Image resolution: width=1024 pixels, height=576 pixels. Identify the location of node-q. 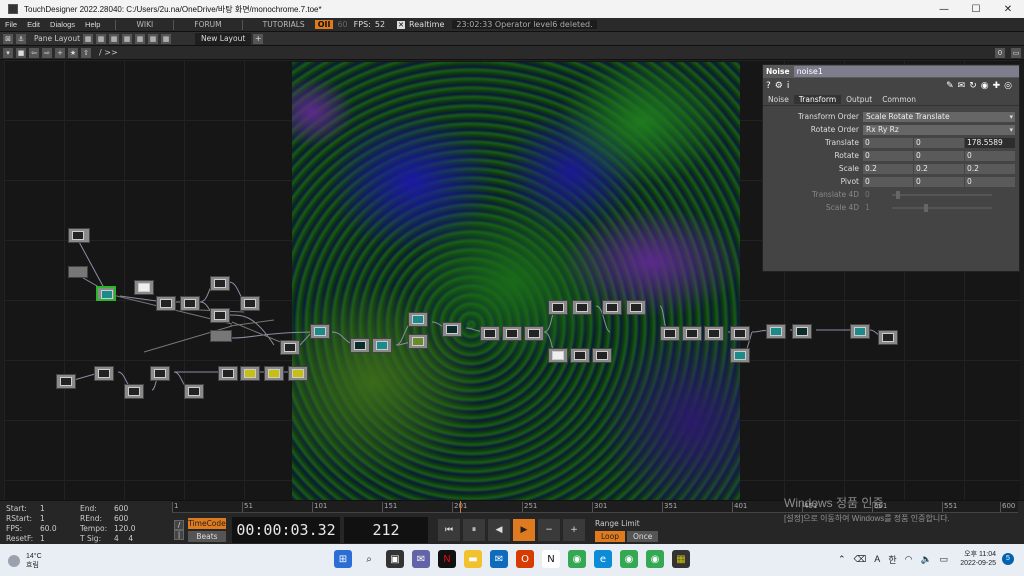
(582, 307).